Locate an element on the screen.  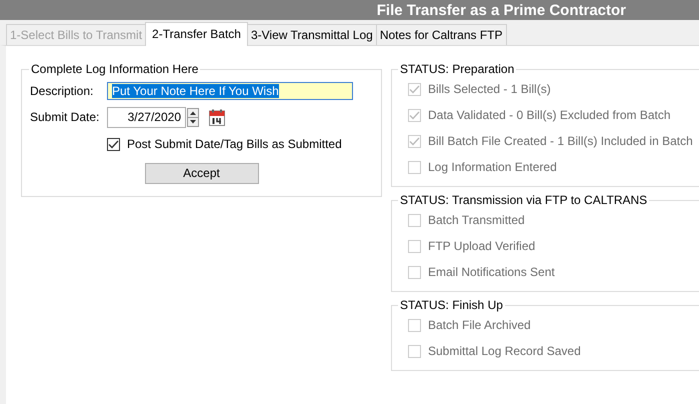
group-title: Complete Log Information Here is located at coordinates (115, 69).